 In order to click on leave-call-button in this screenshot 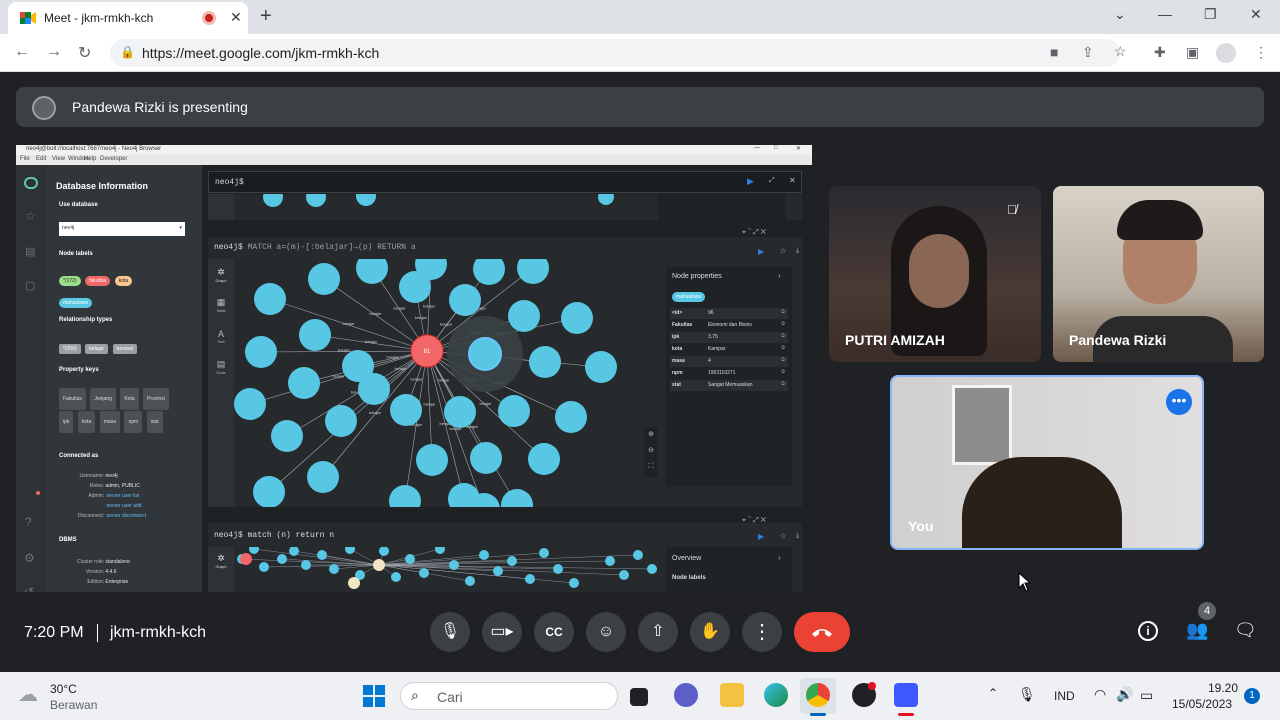, I will do `click(822, 632)`.